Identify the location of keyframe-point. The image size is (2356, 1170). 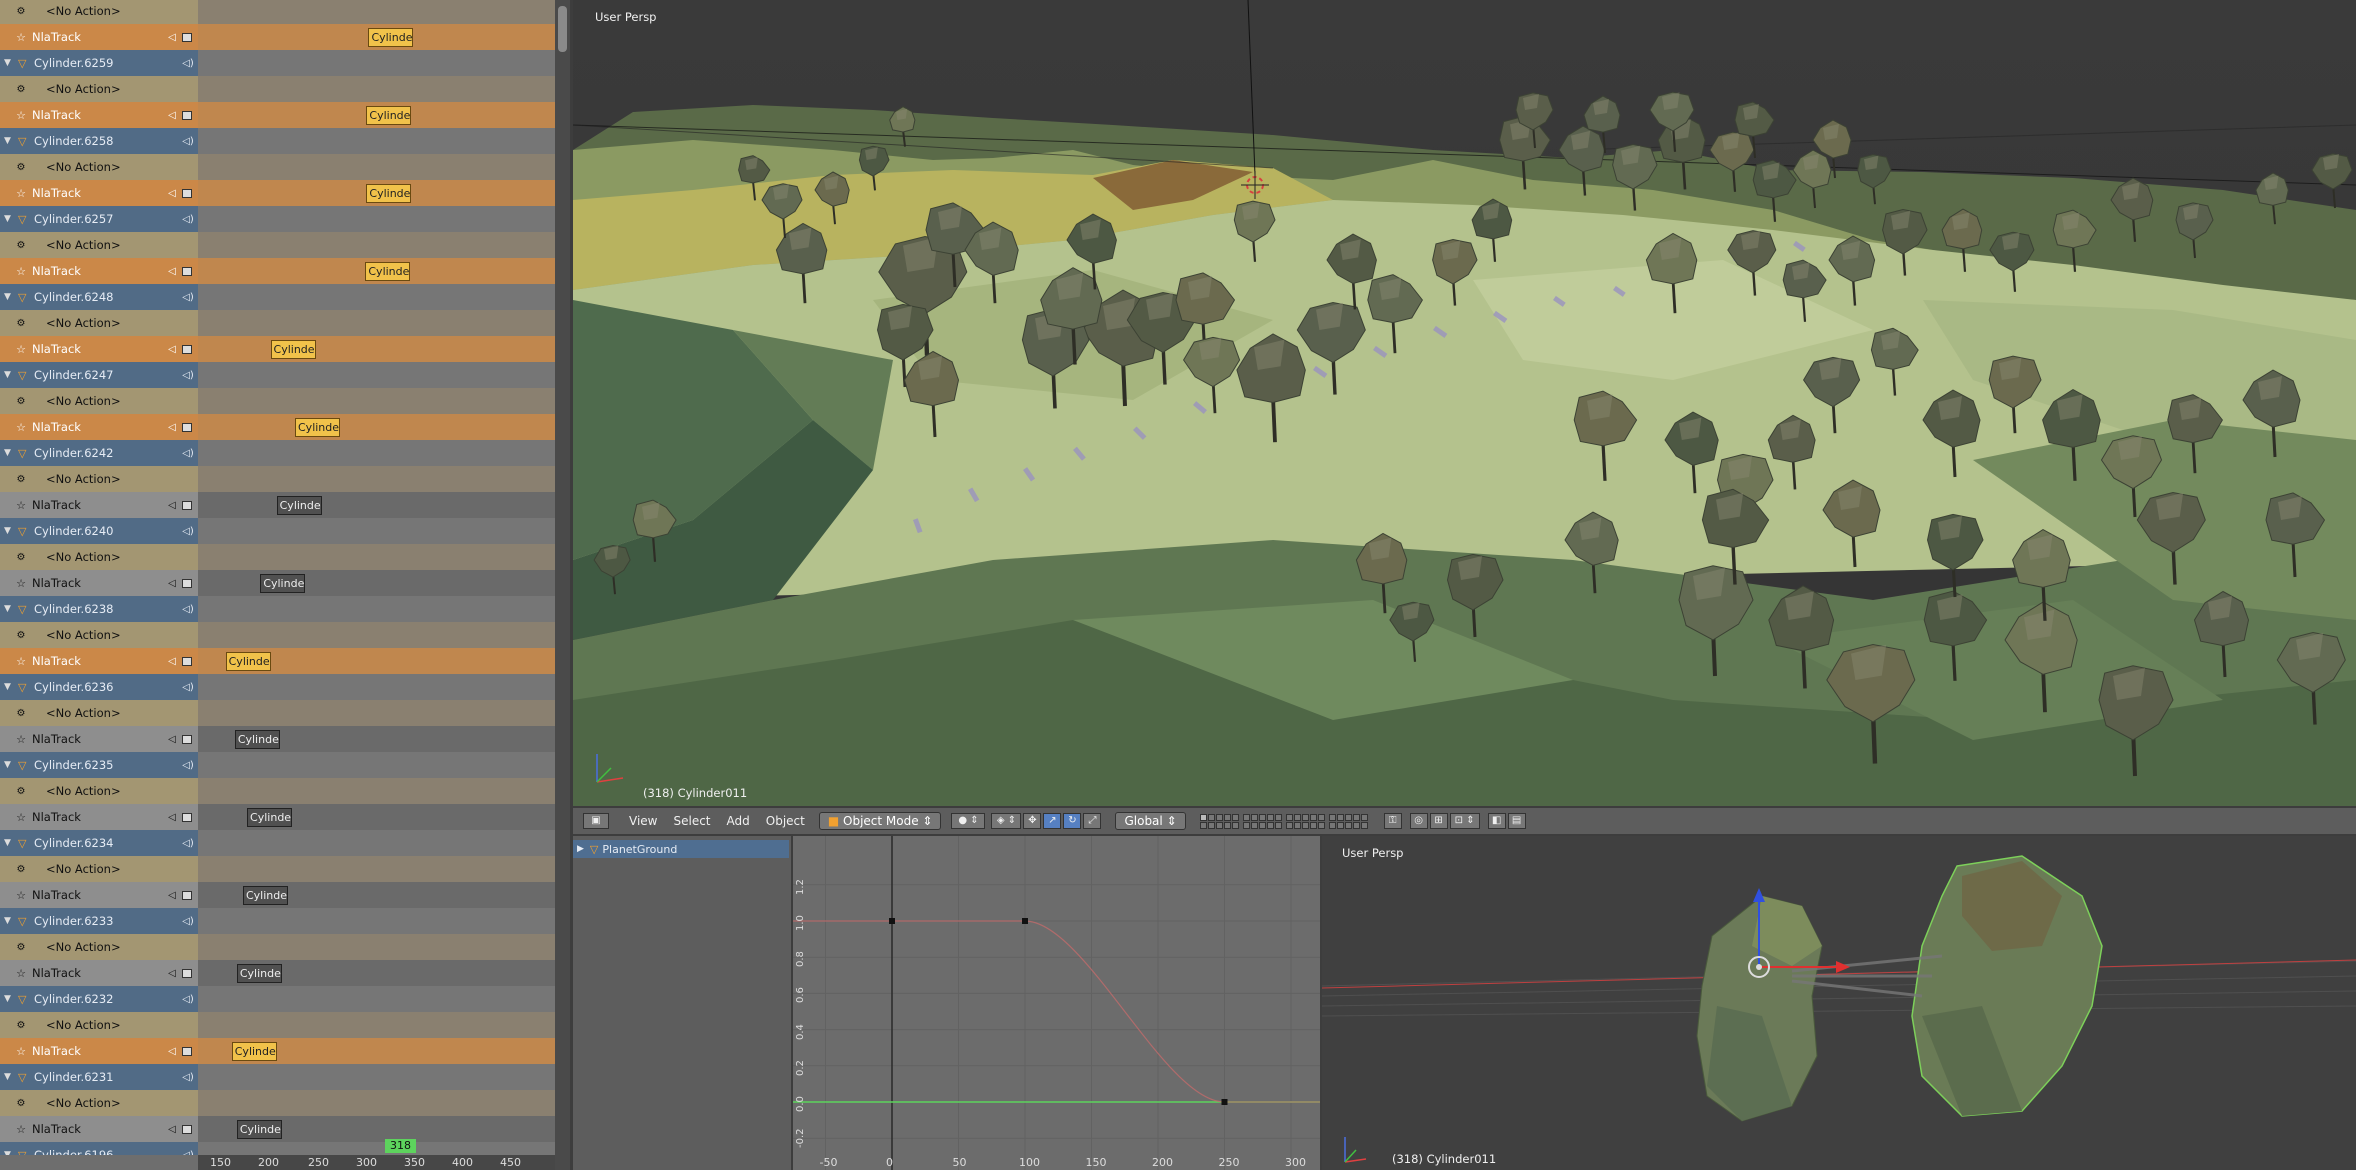
(1224, 1102).